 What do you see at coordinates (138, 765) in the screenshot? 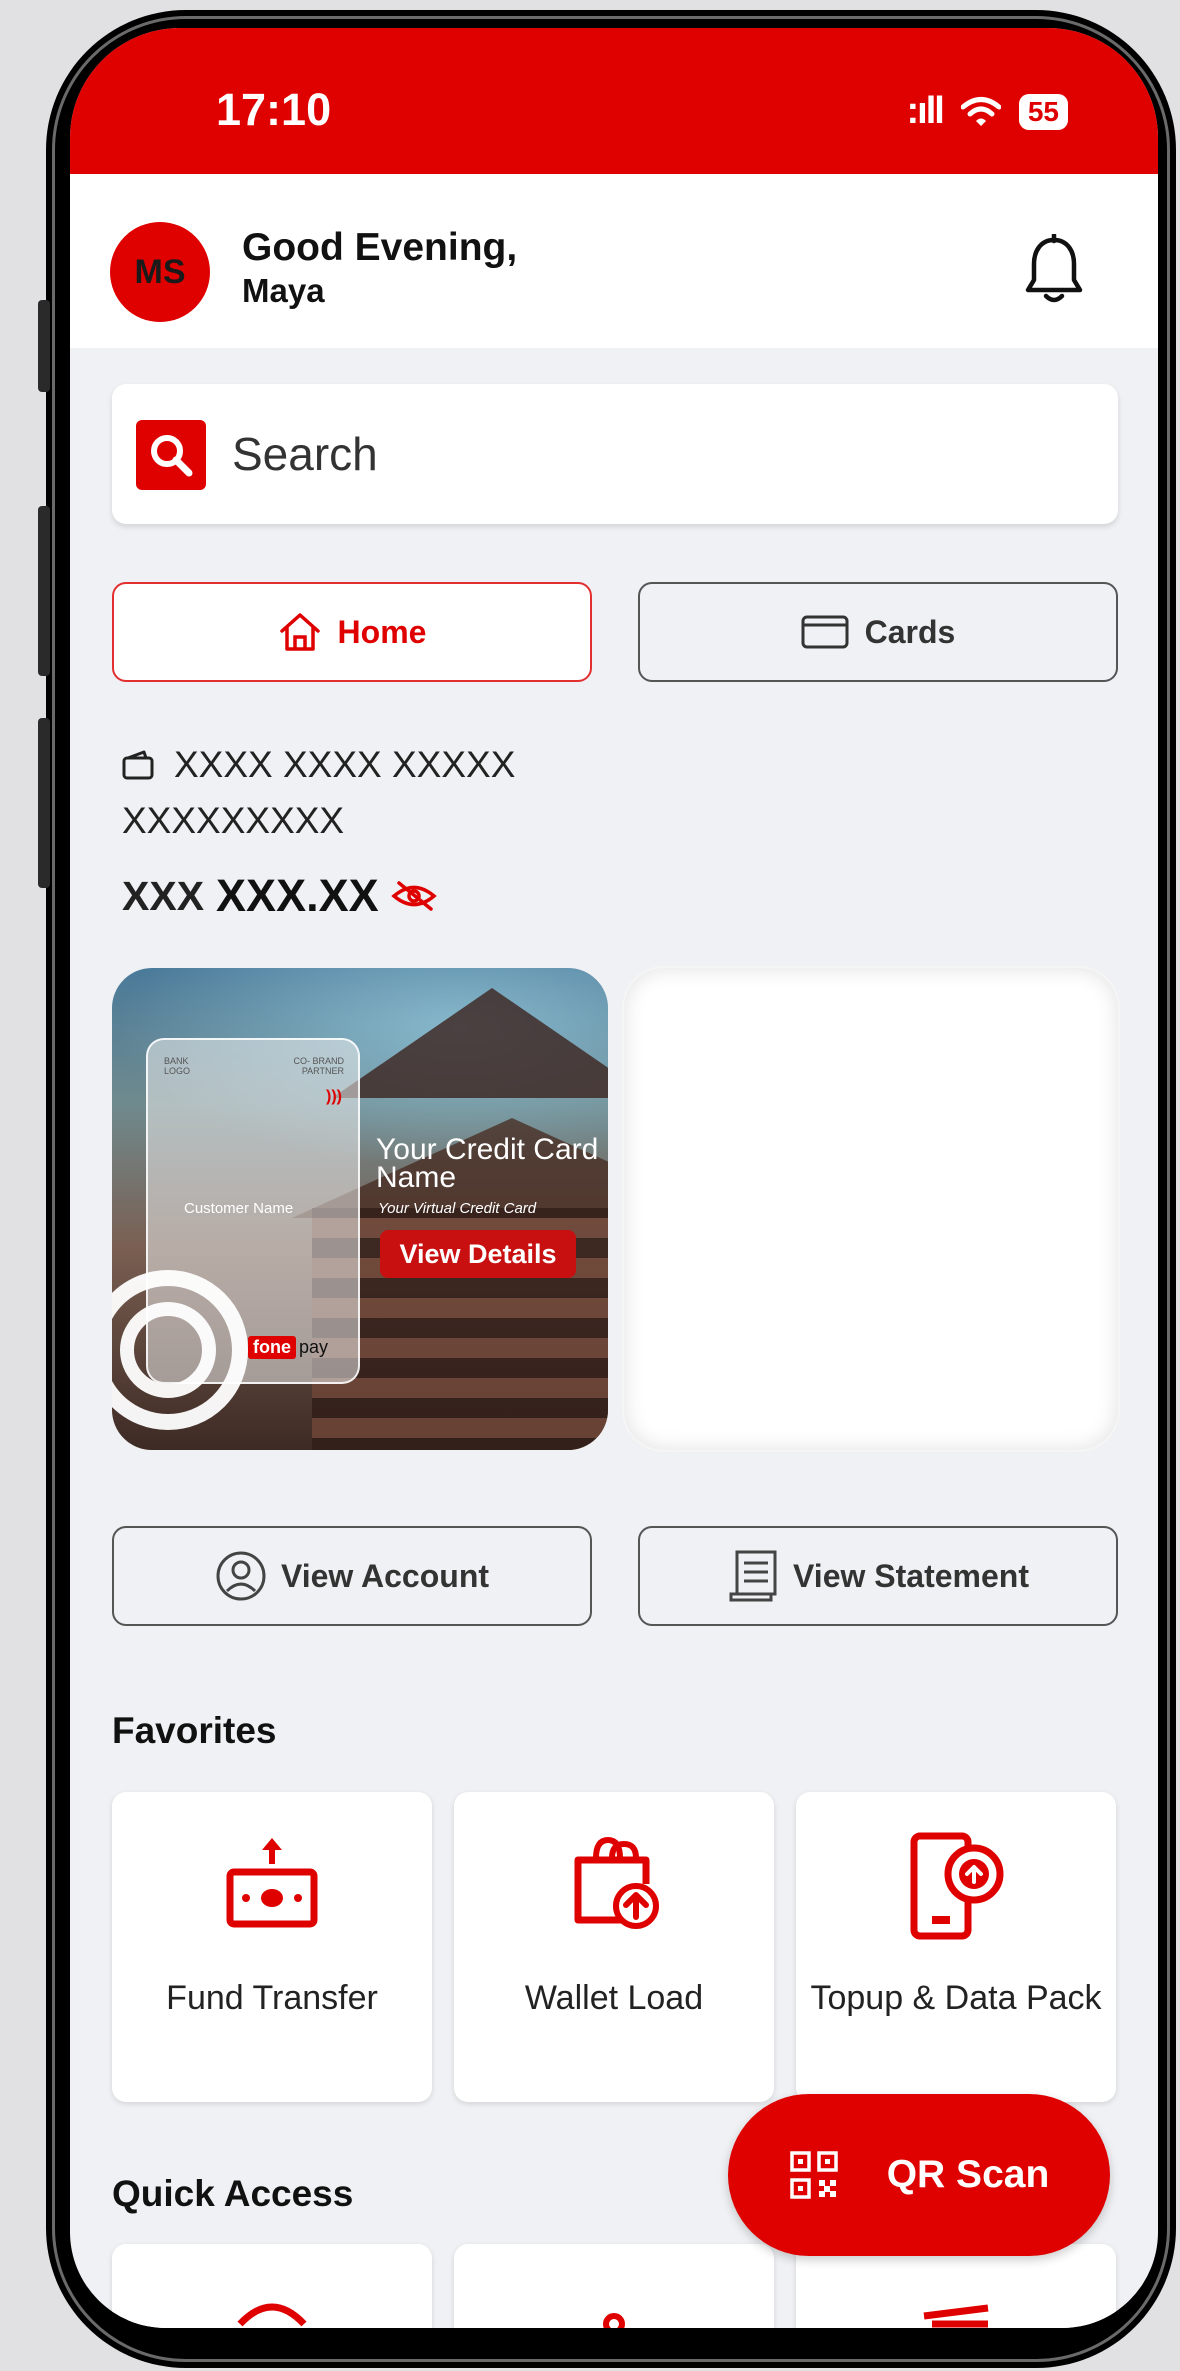
I see `wallet-icon` at bounding box center [138, 765].